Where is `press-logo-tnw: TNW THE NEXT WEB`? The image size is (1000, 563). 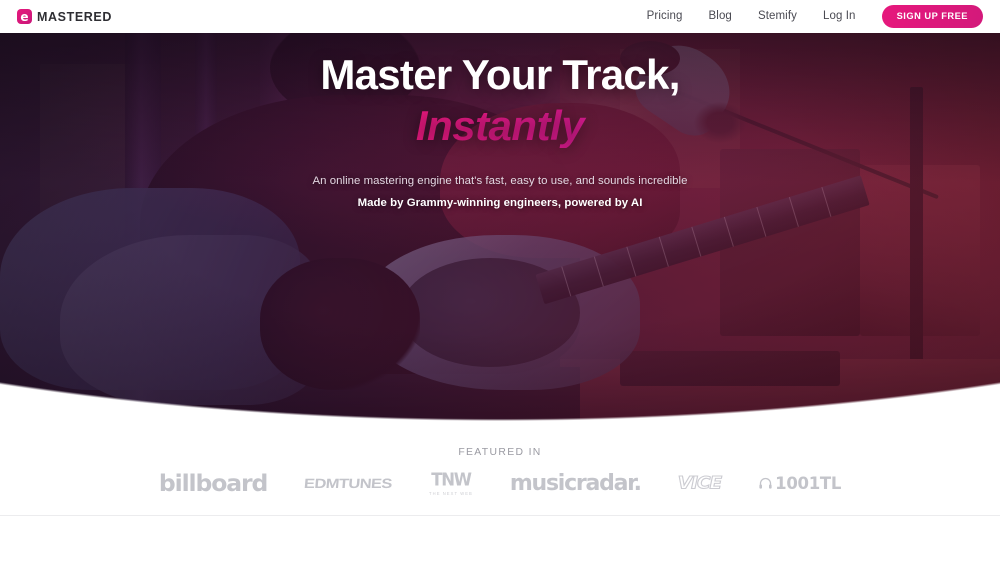
press-logo-tnw: TNW THE NEXT WEB is located at coordinates (451, 482).